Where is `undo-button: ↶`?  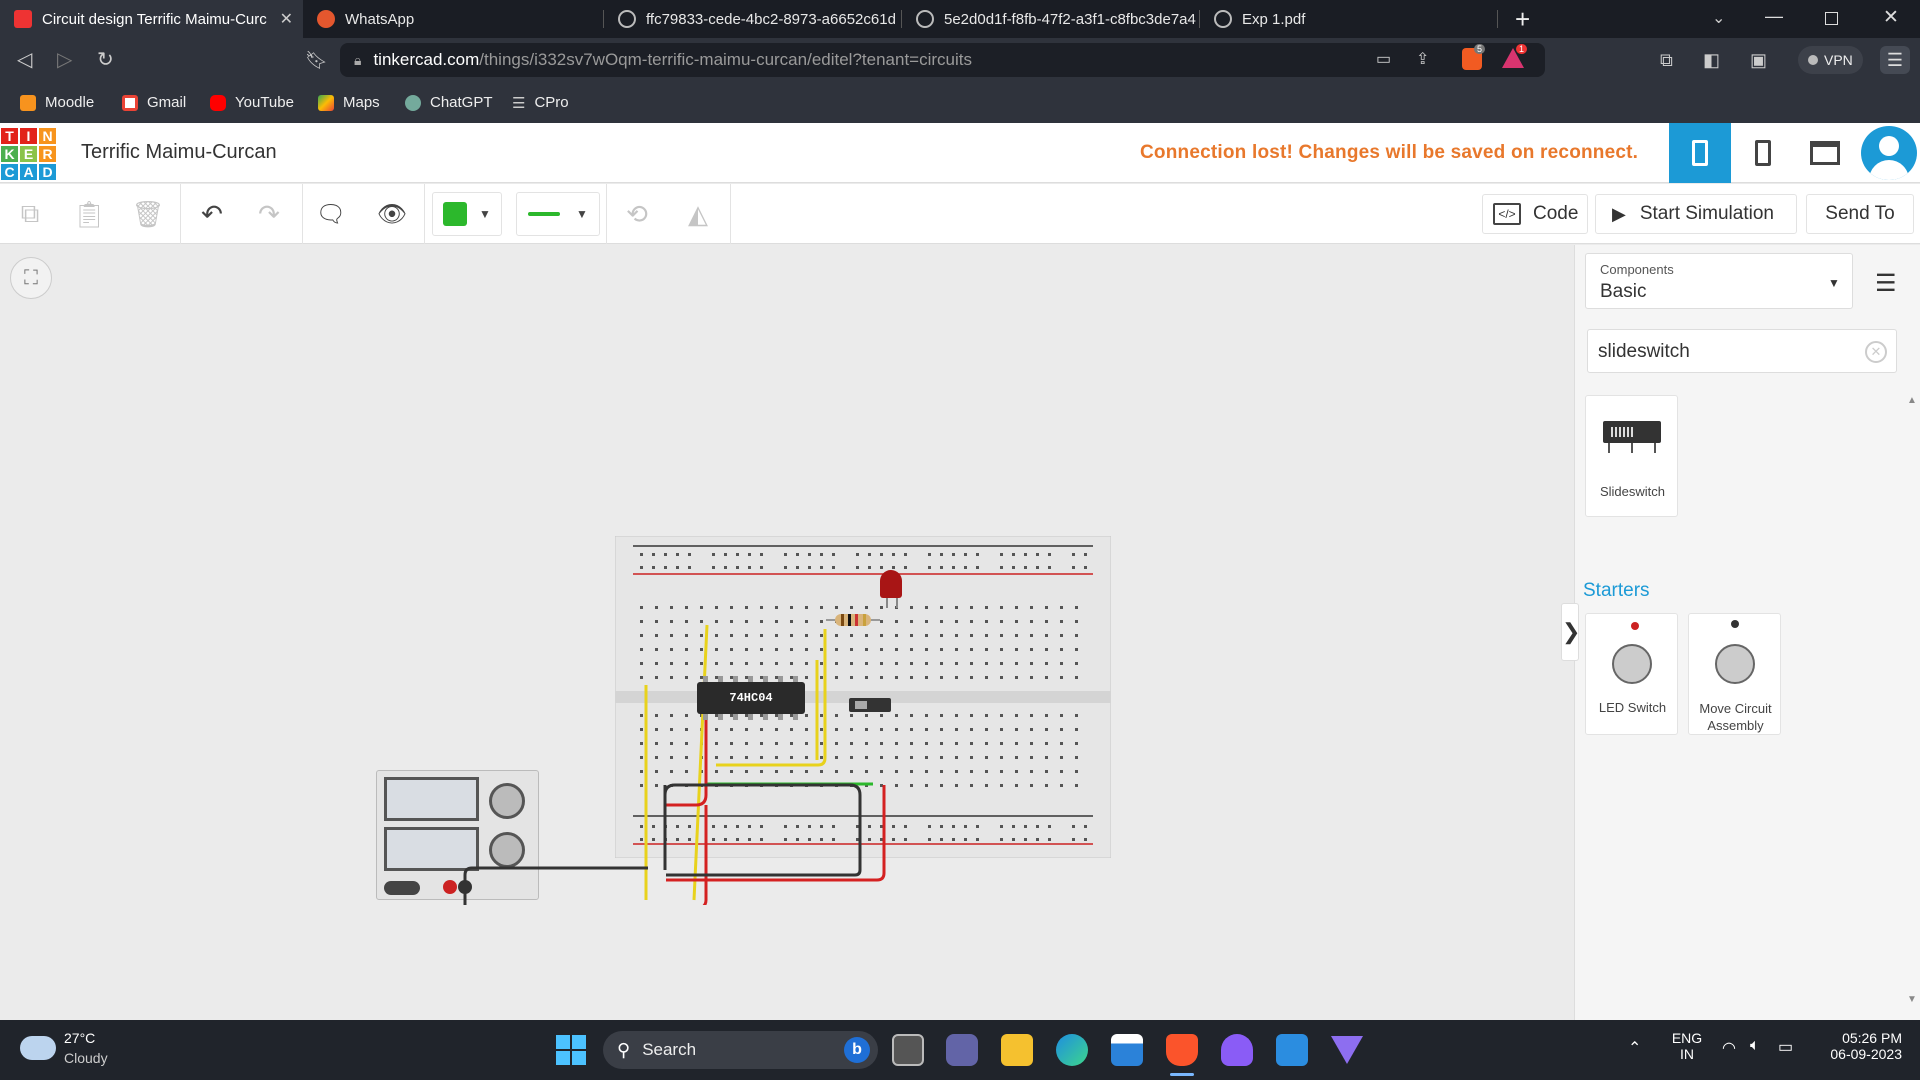
undo-button: ↶ is located at coordinates (212, 214).